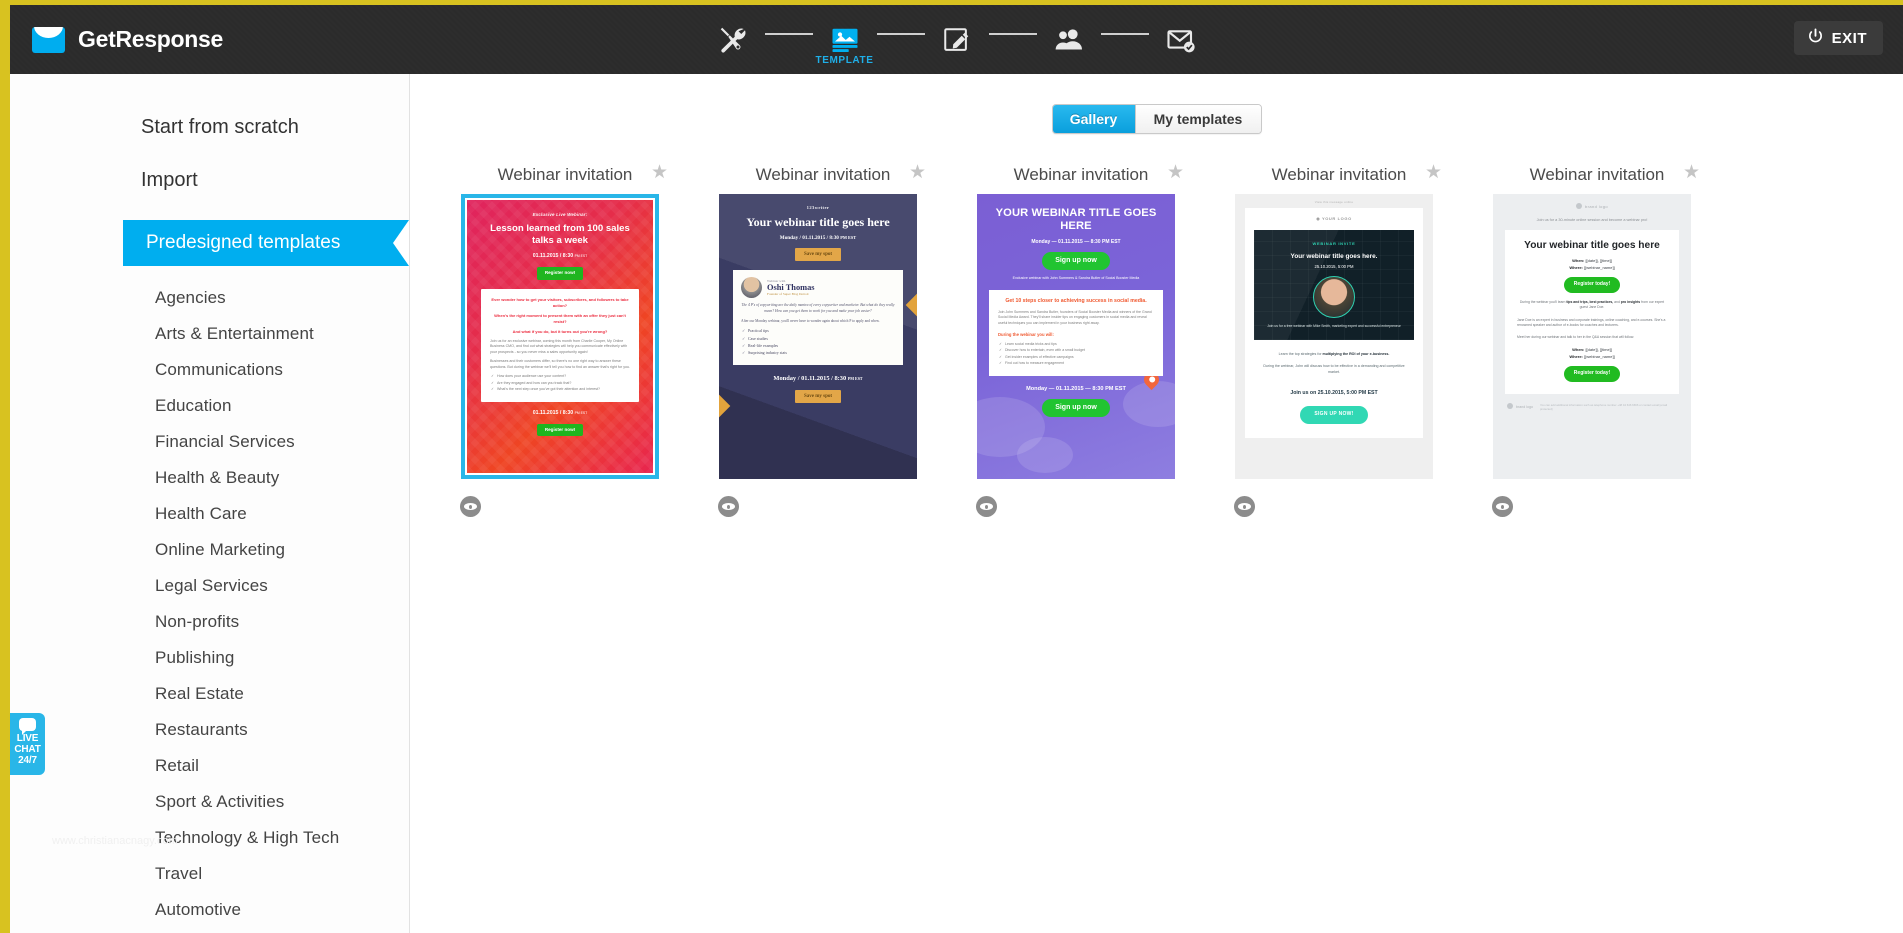  I want to click on live-chat-tab: LIVE CHAT 24/7, so click(27, 744).